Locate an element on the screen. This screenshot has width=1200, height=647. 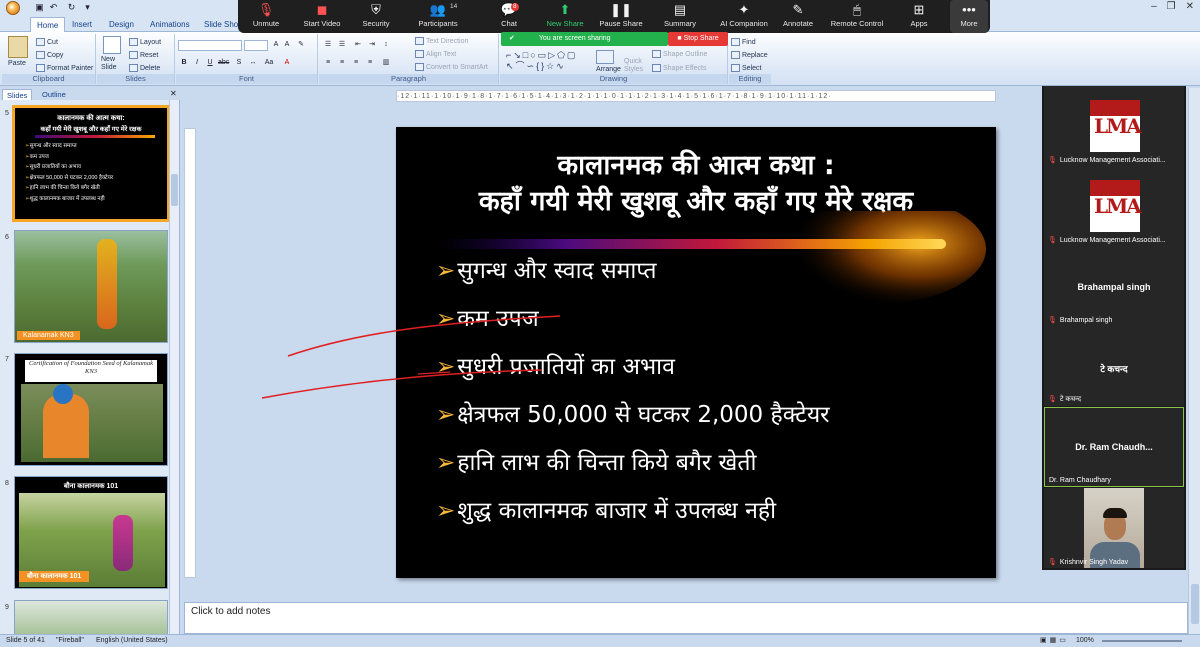
pause-share-button: ❚❚ Pause Share is located at coordinates (621, 16).